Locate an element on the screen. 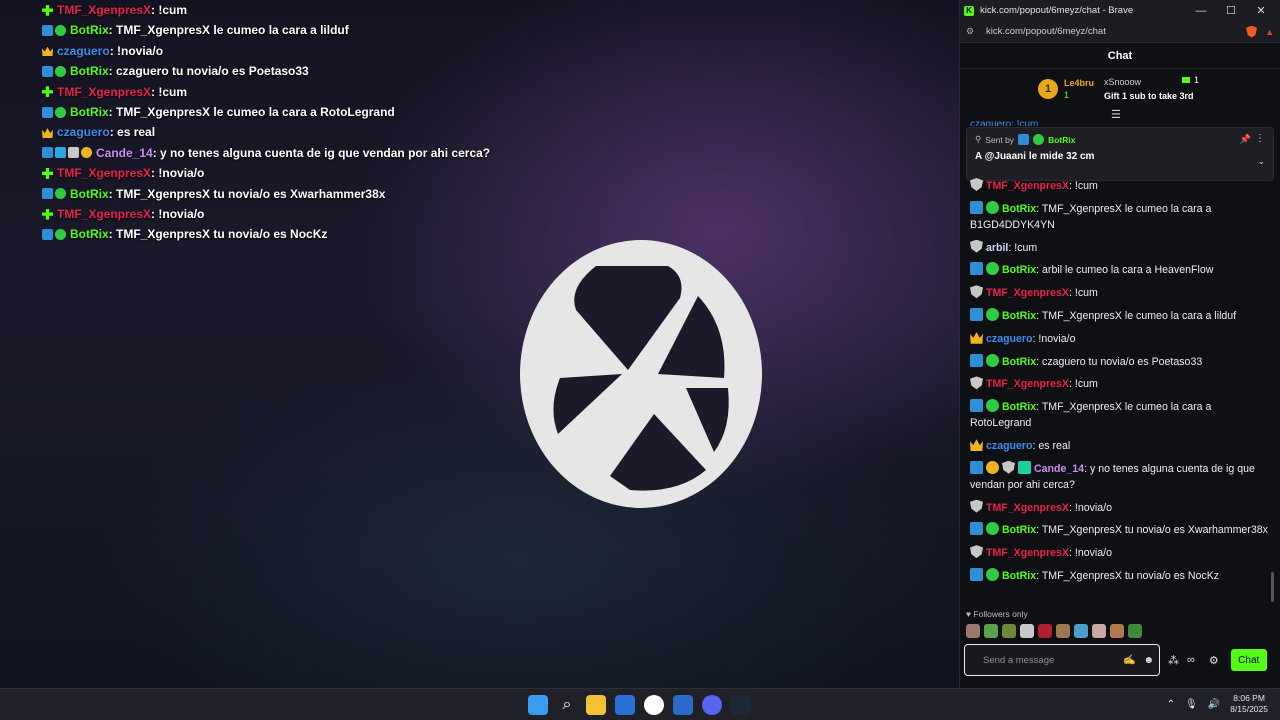 The height and width of the screenshot is (720, 1280). plus-badge-icon is located at coordinates (47, 214).